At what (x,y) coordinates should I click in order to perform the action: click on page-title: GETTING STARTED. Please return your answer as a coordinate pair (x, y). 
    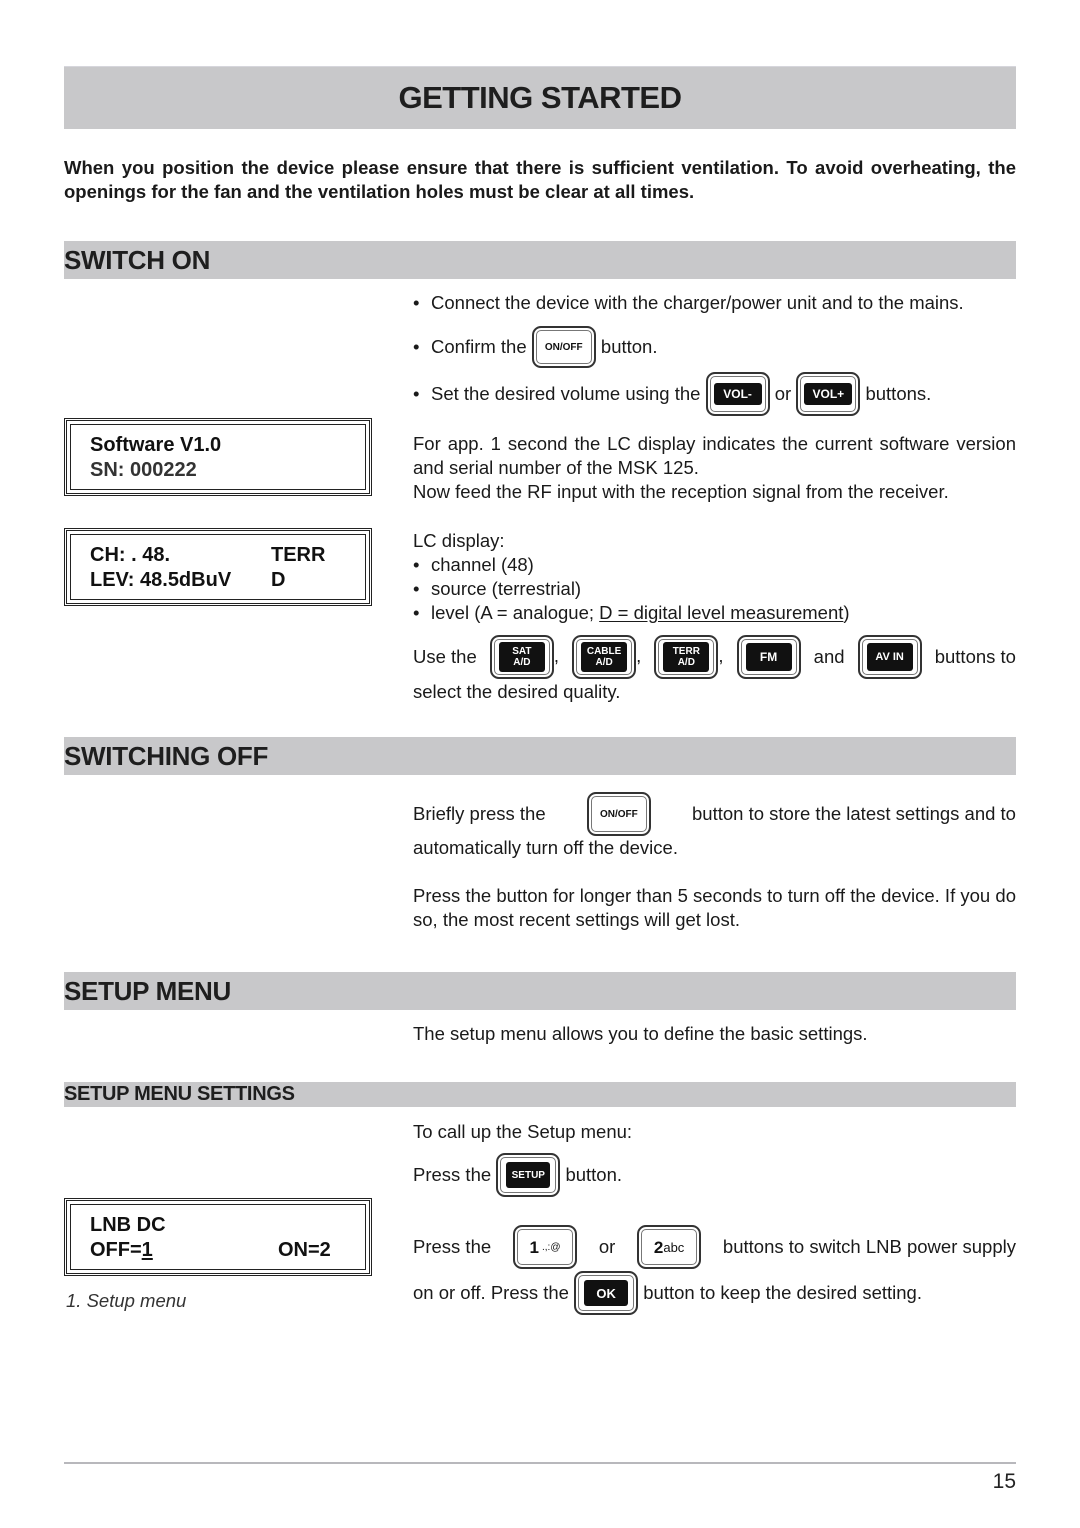
    Looking at the image, I should click on (540, 97).